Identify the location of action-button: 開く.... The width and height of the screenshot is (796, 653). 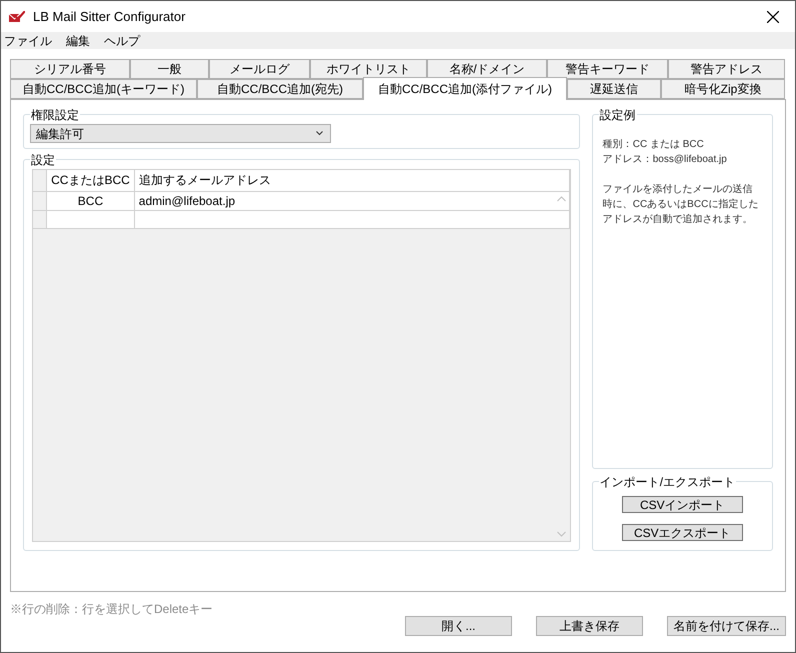
(458, 626).